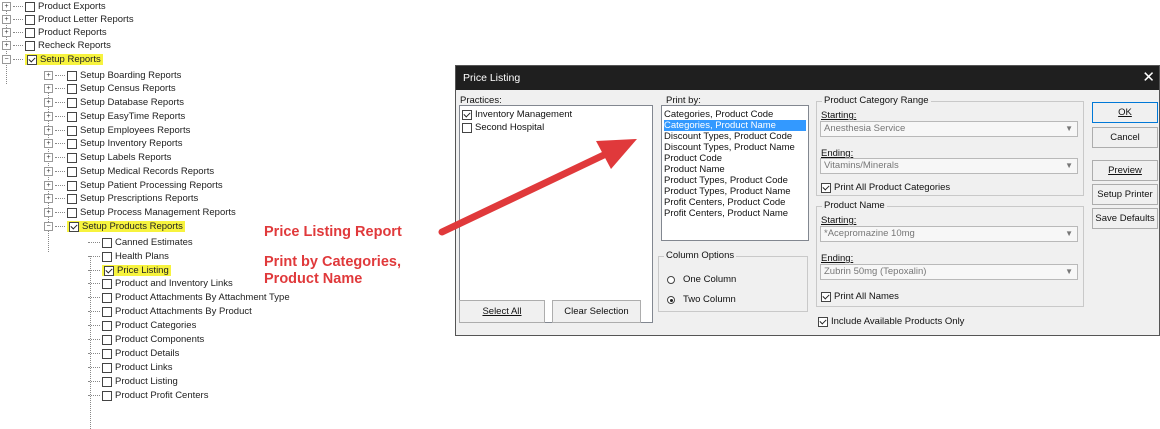 The height and width of the screenshot is (429, 1160). What do you see at coordinates (525, 192) in the screenshot?
I see `arrow-shaft` at bounding box center [525, 192].